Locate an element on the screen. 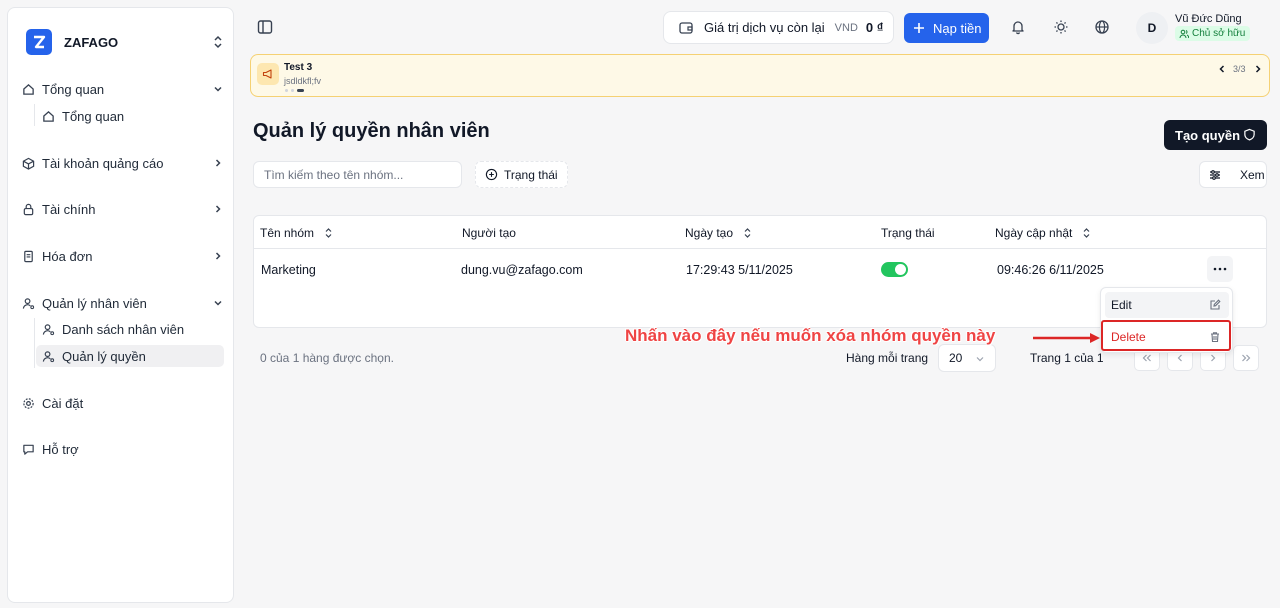  zafago-logo-icon is located at coordinates (39, 42).